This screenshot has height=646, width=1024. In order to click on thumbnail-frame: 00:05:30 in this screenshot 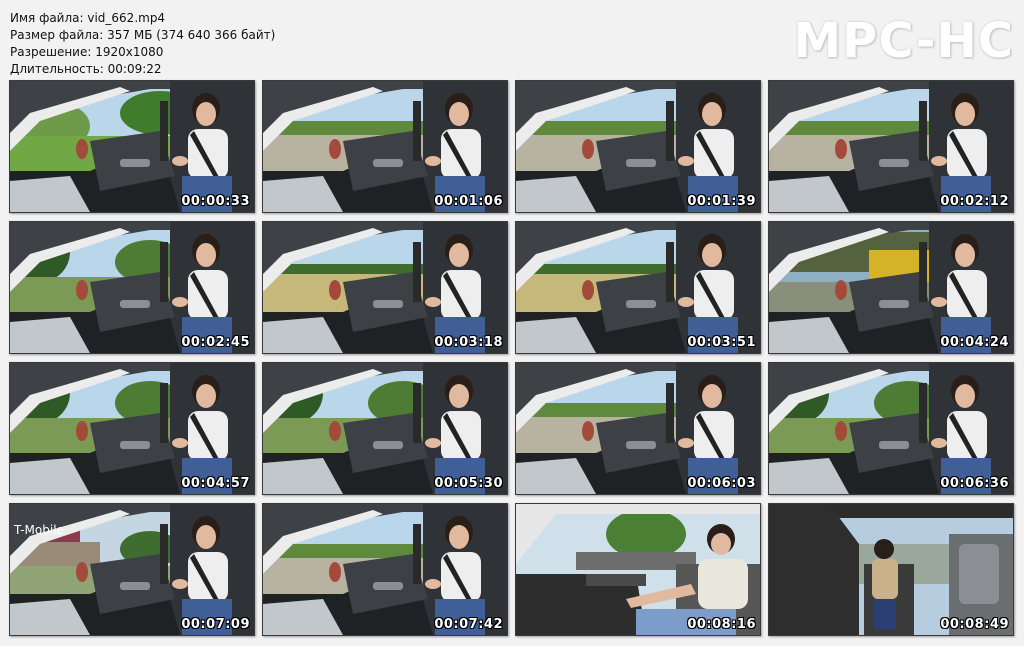, I will do `click(385, 428)`.